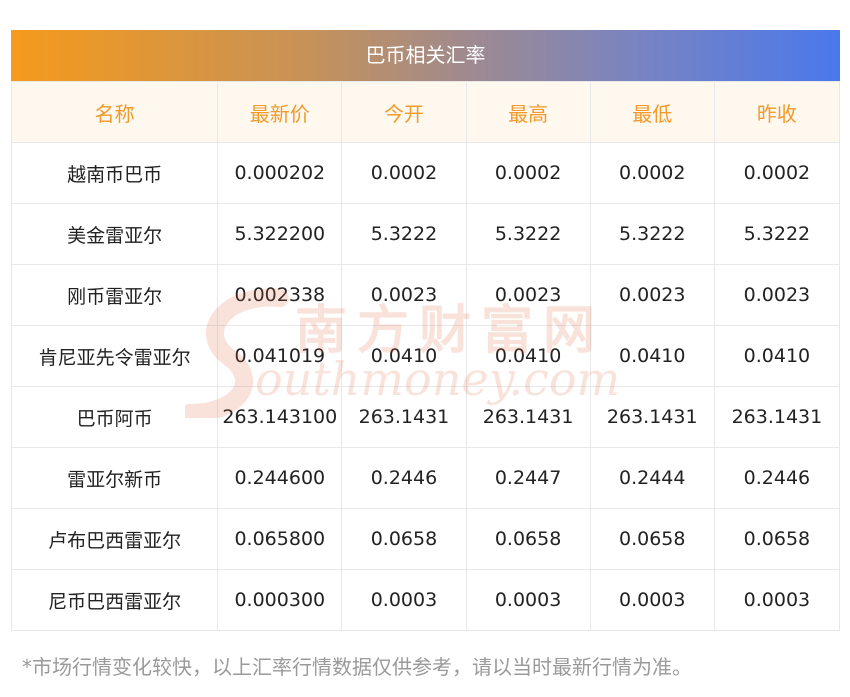 Image resolution: width=850 pixels, height=697 pixels. Describe the element at coordinates (114, 600) in the screenshot. I see `cell-name: 尼币巴西雷亚尔` at that location.